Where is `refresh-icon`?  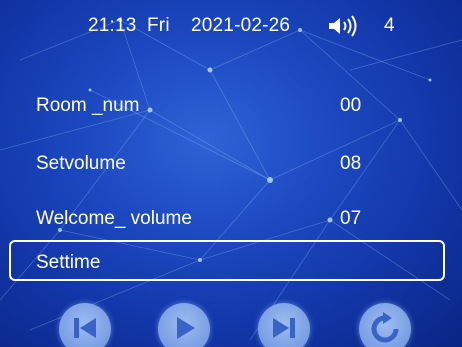 refresh-icon is located at coordinates (385, 327).